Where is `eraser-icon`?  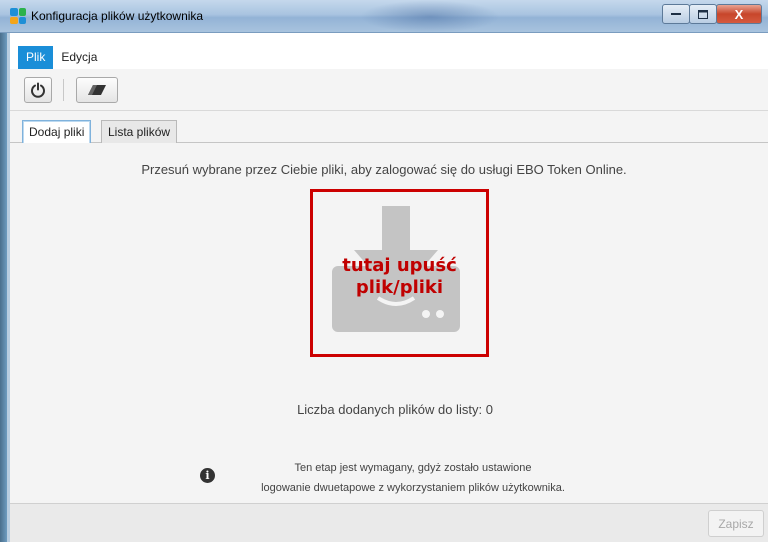
eraser-icon is located at coordinates (97, 90).